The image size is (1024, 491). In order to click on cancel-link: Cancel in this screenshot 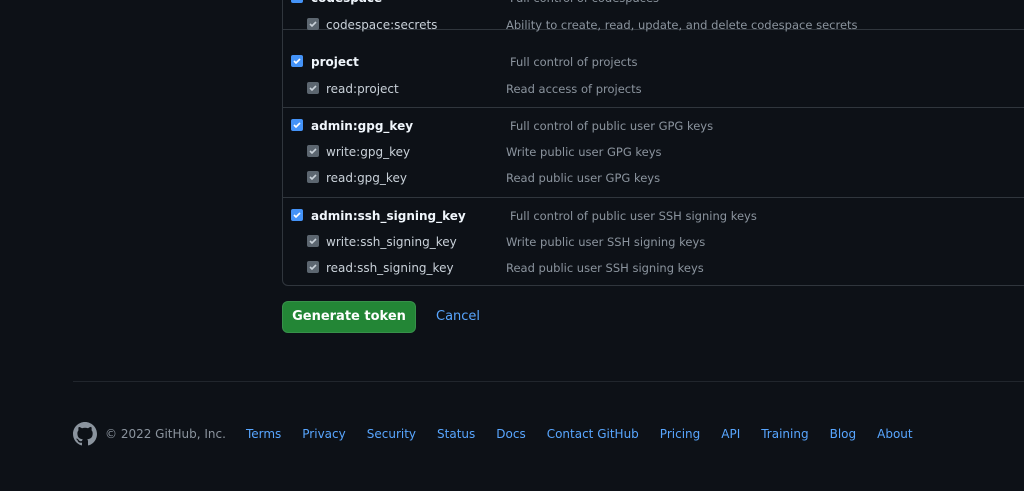, I will do `click(458, 316)`.